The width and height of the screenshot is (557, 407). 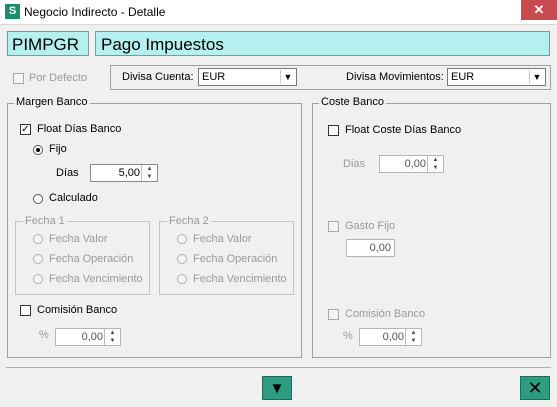 What do you see at coordinates (496, 77) in the screenshot?
I see `divisa-movimientos-select: EUR ▼` at bounding box center [496, 77].